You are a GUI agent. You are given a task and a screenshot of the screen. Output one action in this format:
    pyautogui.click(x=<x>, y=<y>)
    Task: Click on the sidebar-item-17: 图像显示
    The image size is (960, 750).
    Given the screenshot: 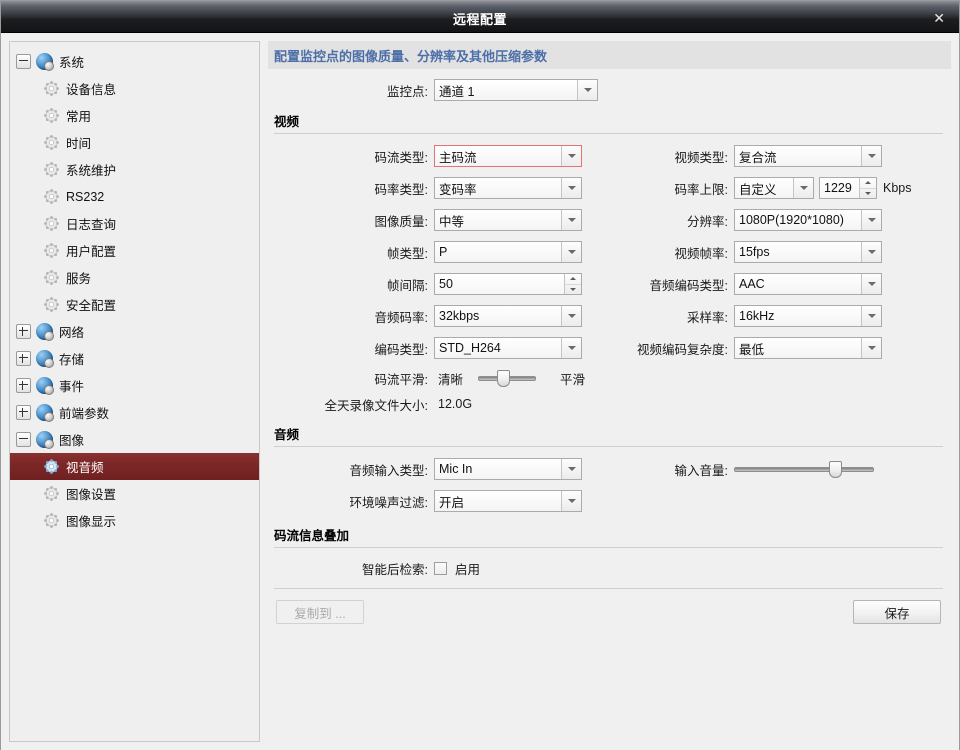 What is the action you would take?
    pyautogui.click(x=134, y=520)
    